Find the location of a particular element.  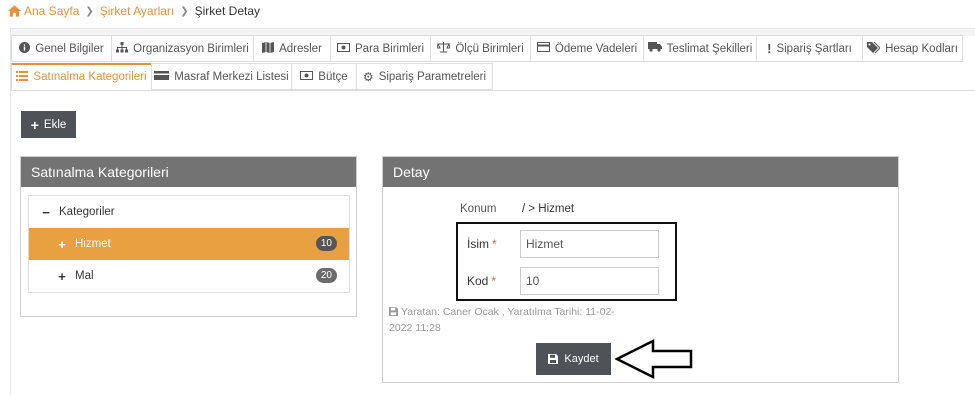

tree-item-mal: + Mal 20 is located at coordinates (189, 276).